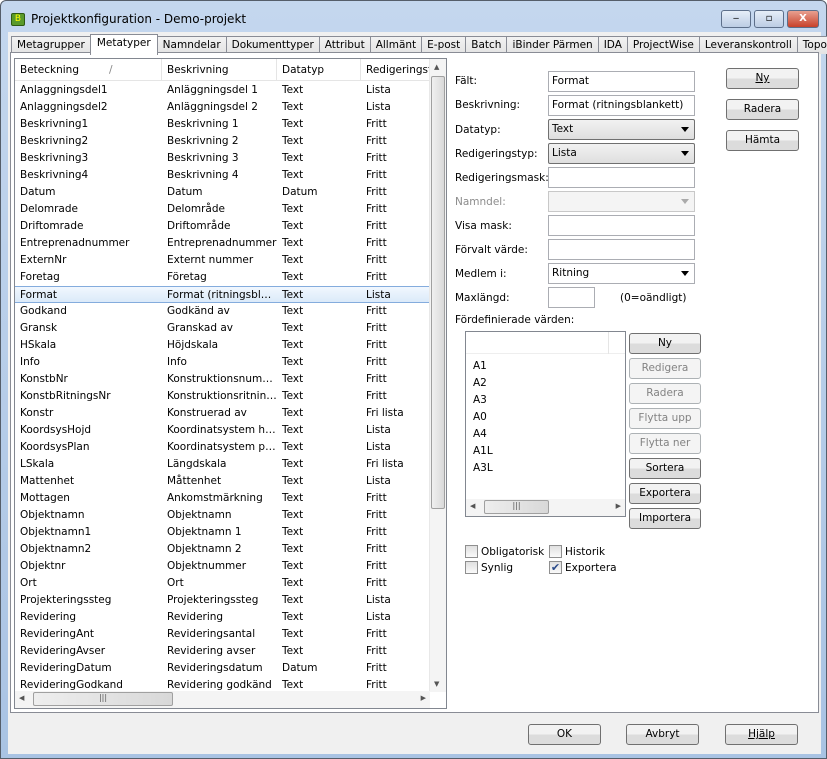  Describe the element at coordinates (319, 70) in the screenshot. I see `column-header-datatyp: Datatyp` at that location.